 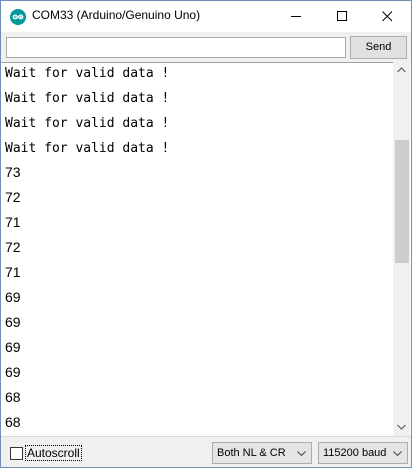 What do you see at coordinates (53, 453) in the screenshot?
I see `autoscroll-label: Autoscroll` at bounding box center [53, 453].